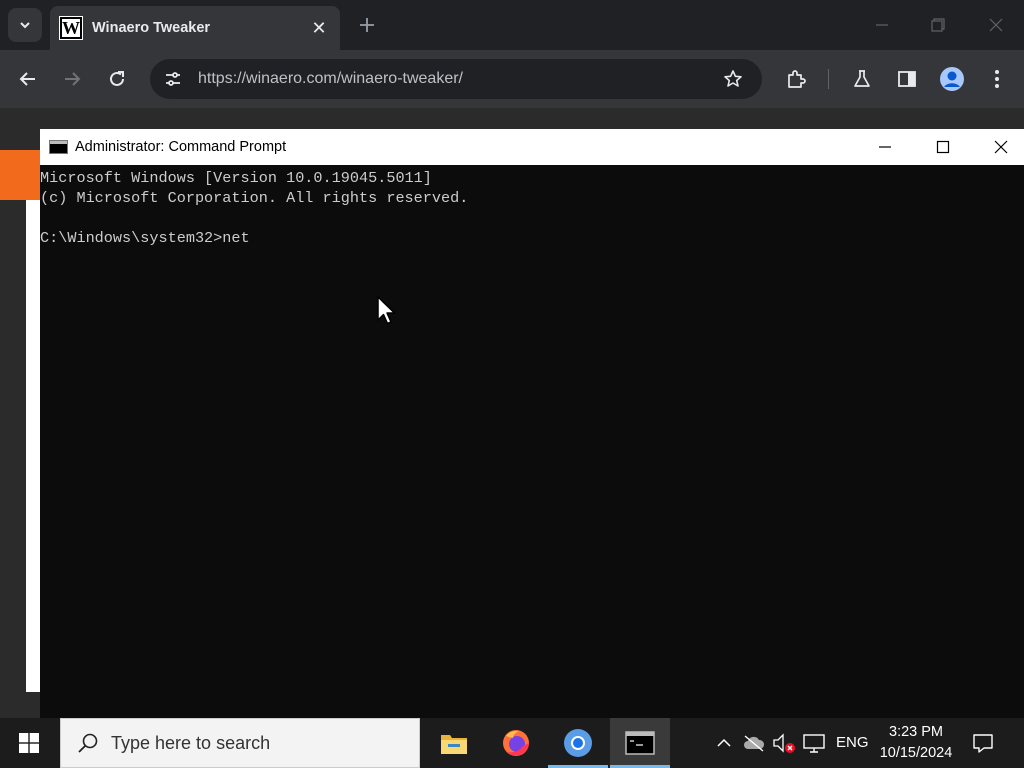 The height and width of the screenshot is (768, 1024). I want to click on site-settings-icon, so click(173, 79).